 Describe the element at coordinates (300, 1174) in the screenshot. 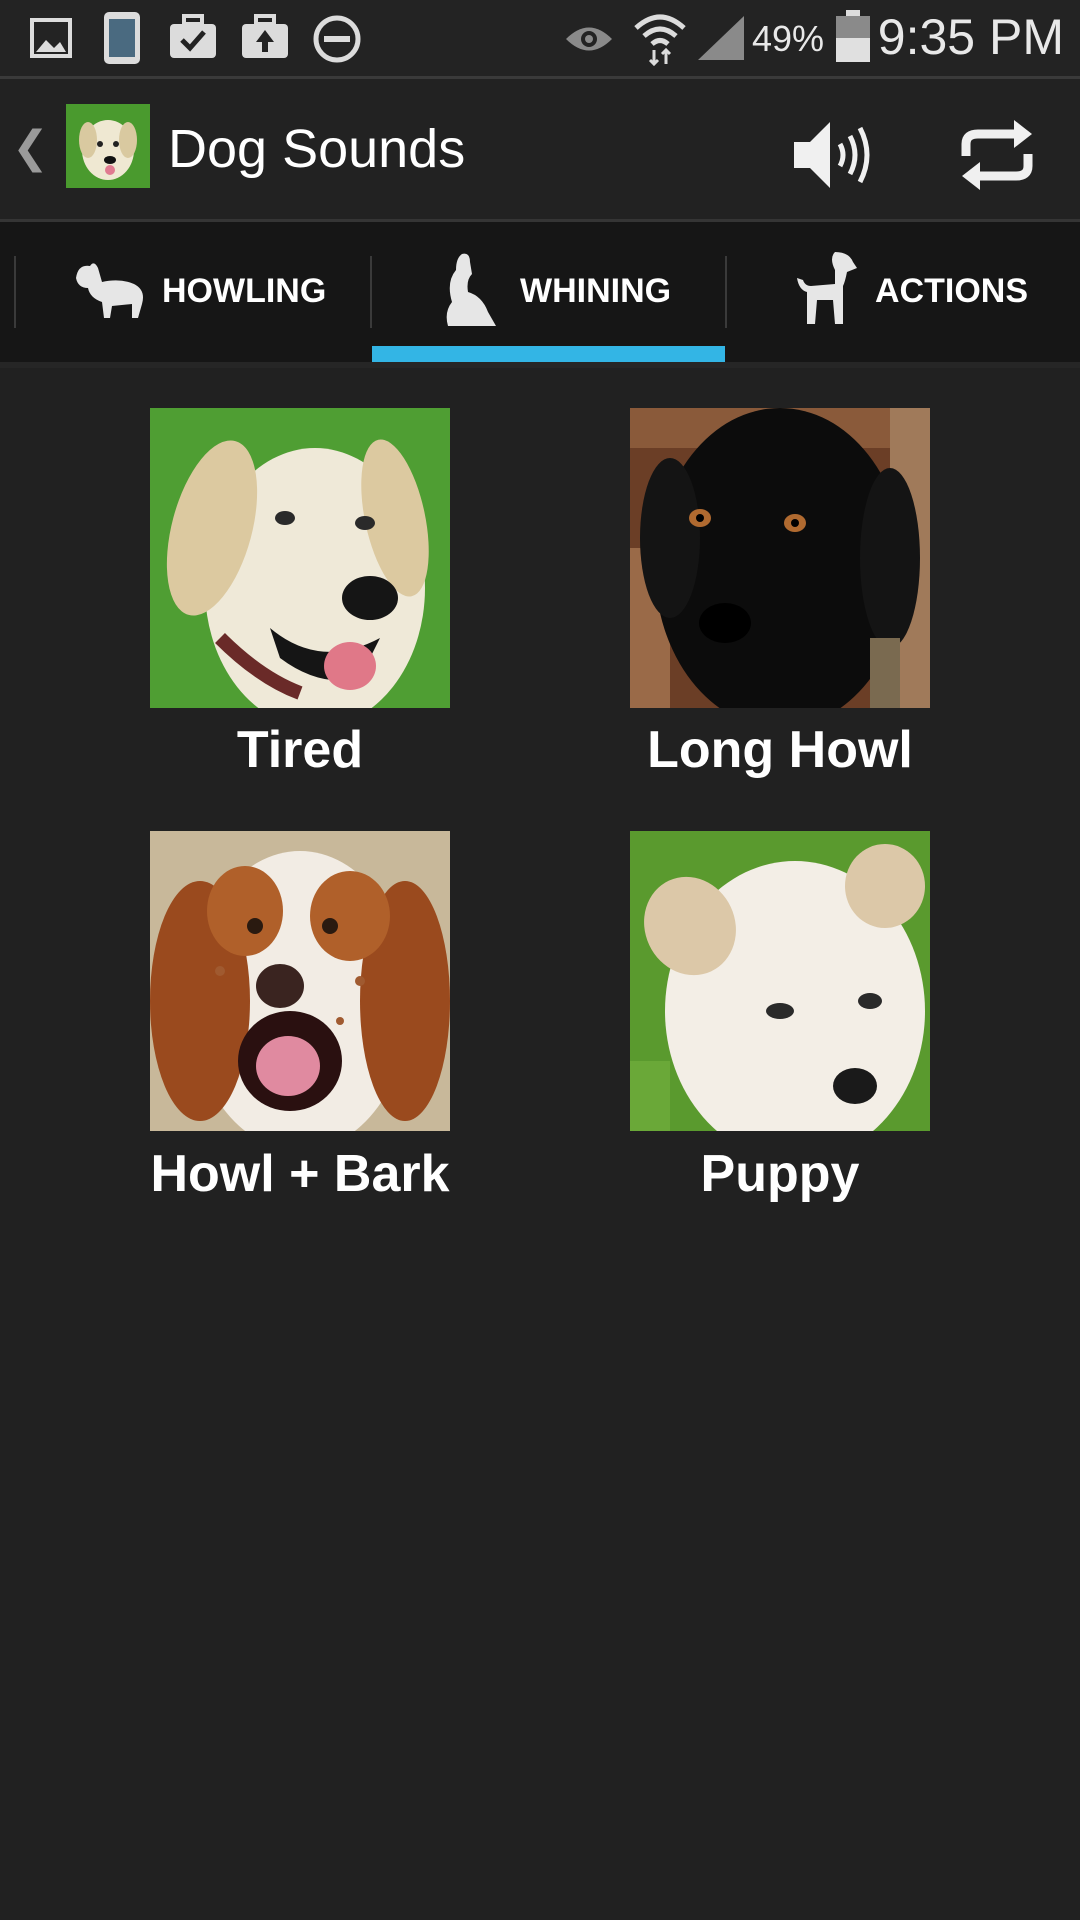

I see `sound-label: Howl + Bark` at that location.